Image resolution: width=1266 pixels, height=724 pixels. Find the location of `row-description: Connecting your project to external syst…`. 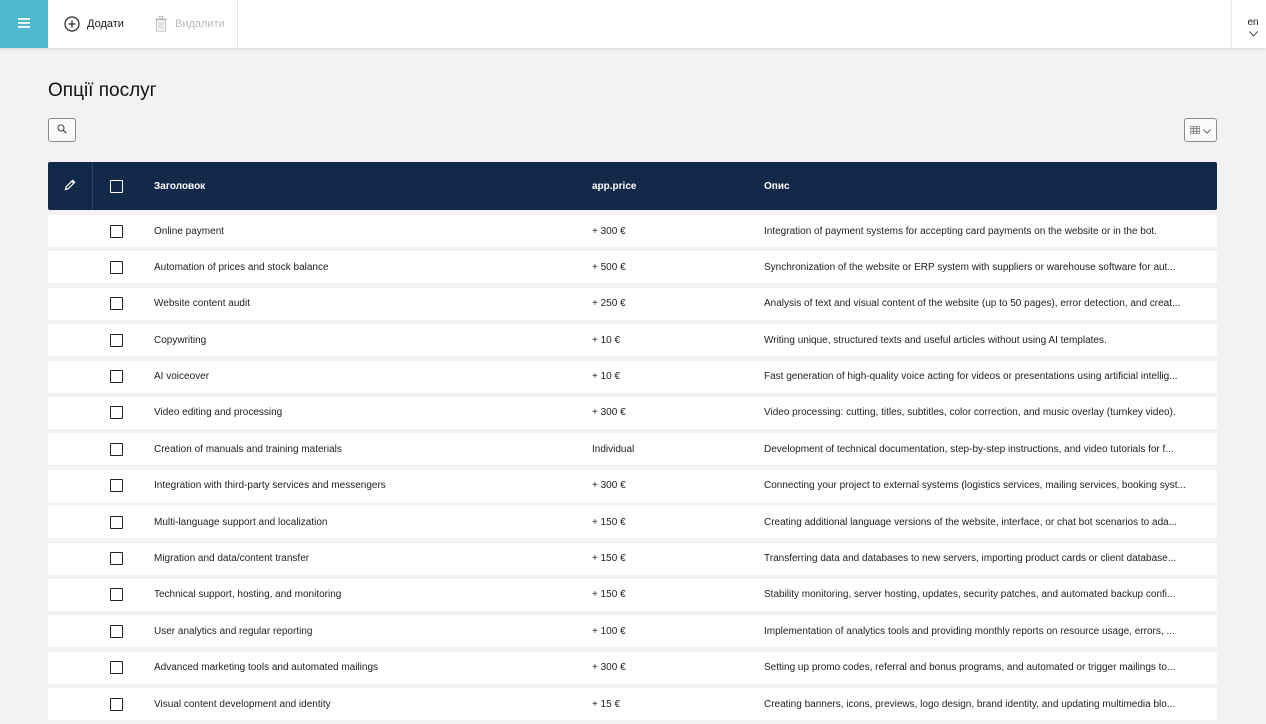

row-description: Connecting your project to external syst… is located at coordinates (975, 486).